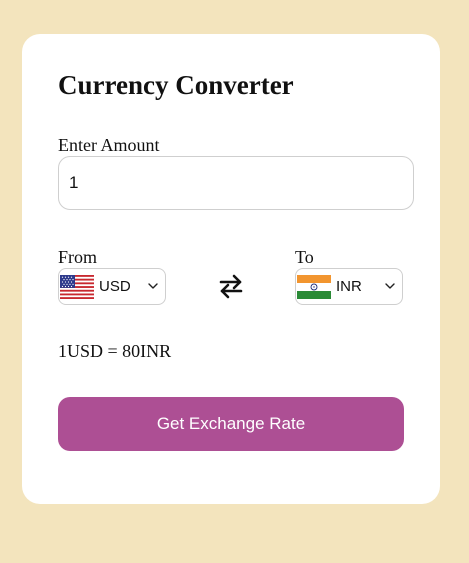 The width and height of the screenshot is (469, 563). What do you see at coordinates (115, 351) in the screenshot?
I see `exchange-rate-result: 1USD = 80INR` at bounding box center [115, 351].